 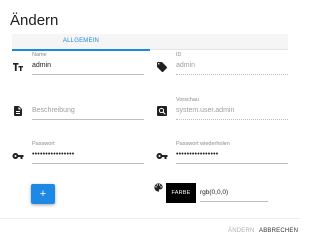 I want to click on dialog-title: Ändern, so click(x=34, y=20).